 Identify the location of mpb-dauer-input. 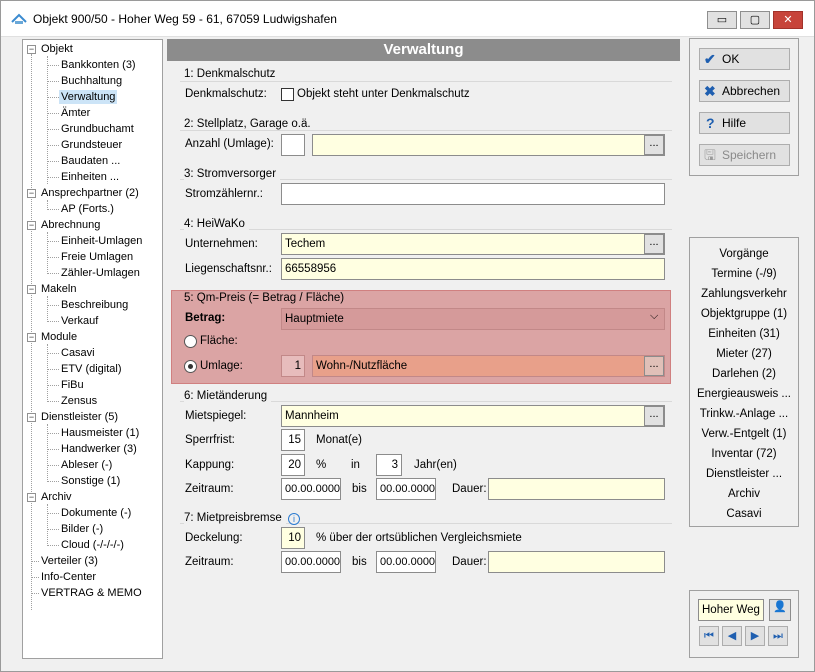
(576, 562).